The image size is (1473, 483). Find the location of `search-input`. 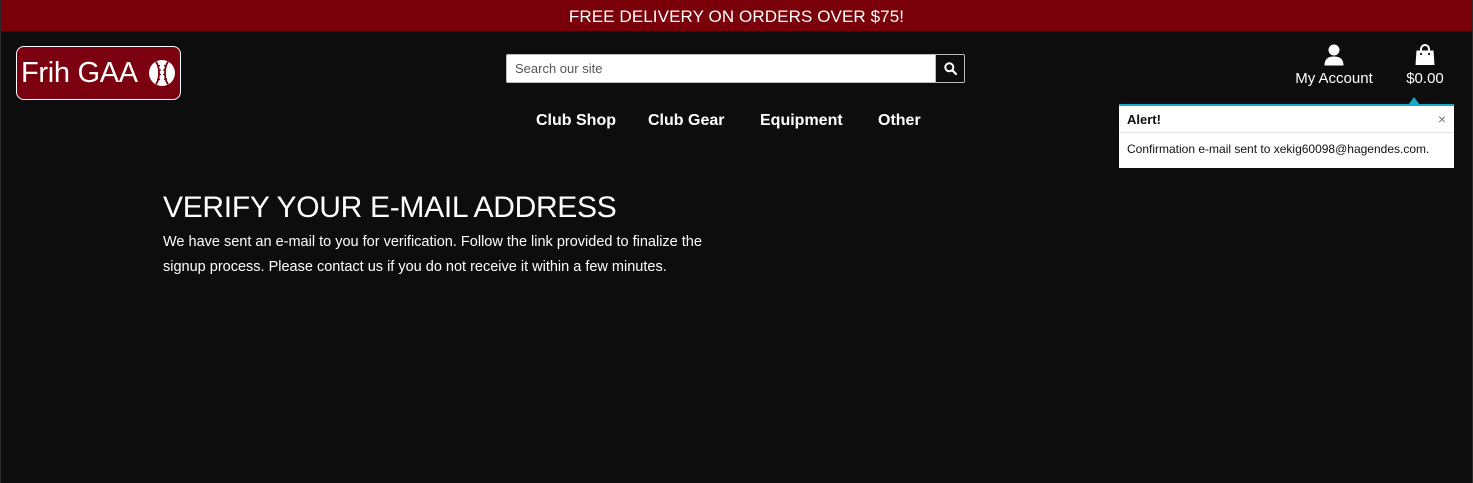

search-input is located at coordinates (721, 68).